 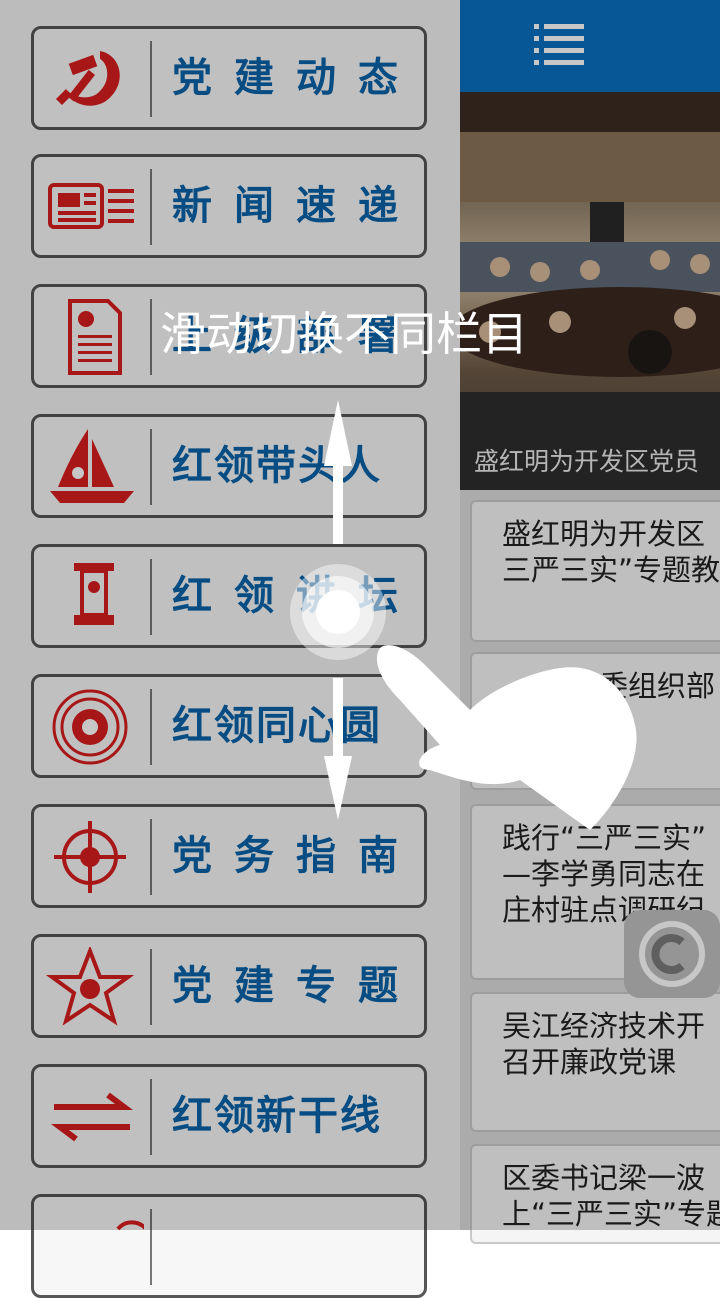 What do you see at coordinates (506, 737) in the screenshot?
I see `pointing-hand-icon` at bounding box center [506, 737].